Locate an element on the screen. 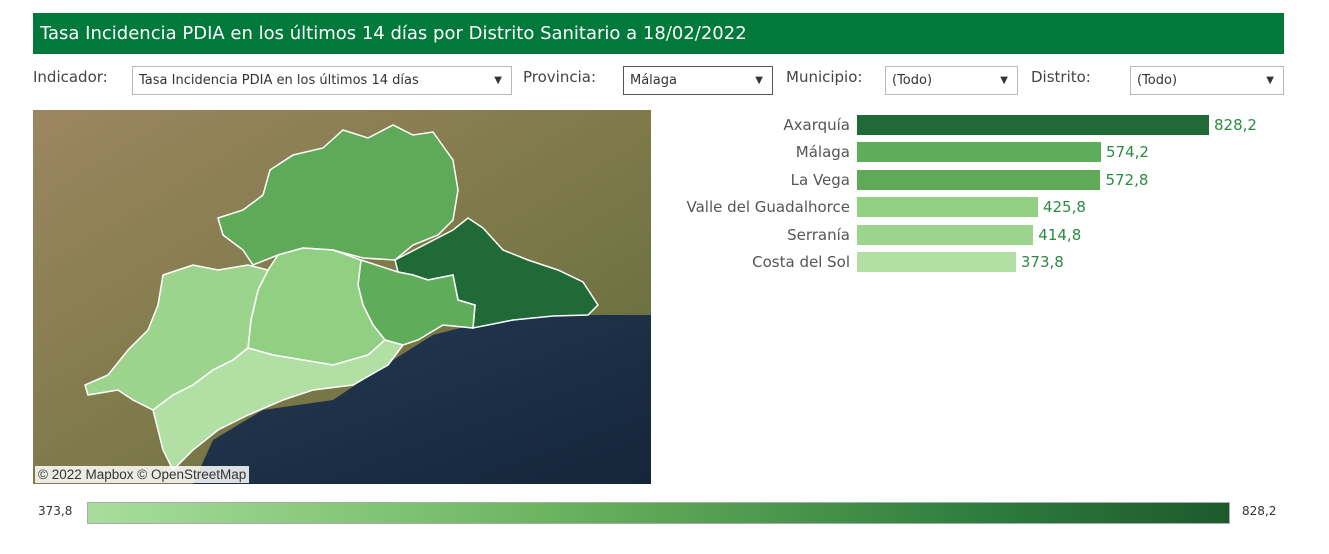  distrito-value: (Todo) is located at coordinates (1157, 80).